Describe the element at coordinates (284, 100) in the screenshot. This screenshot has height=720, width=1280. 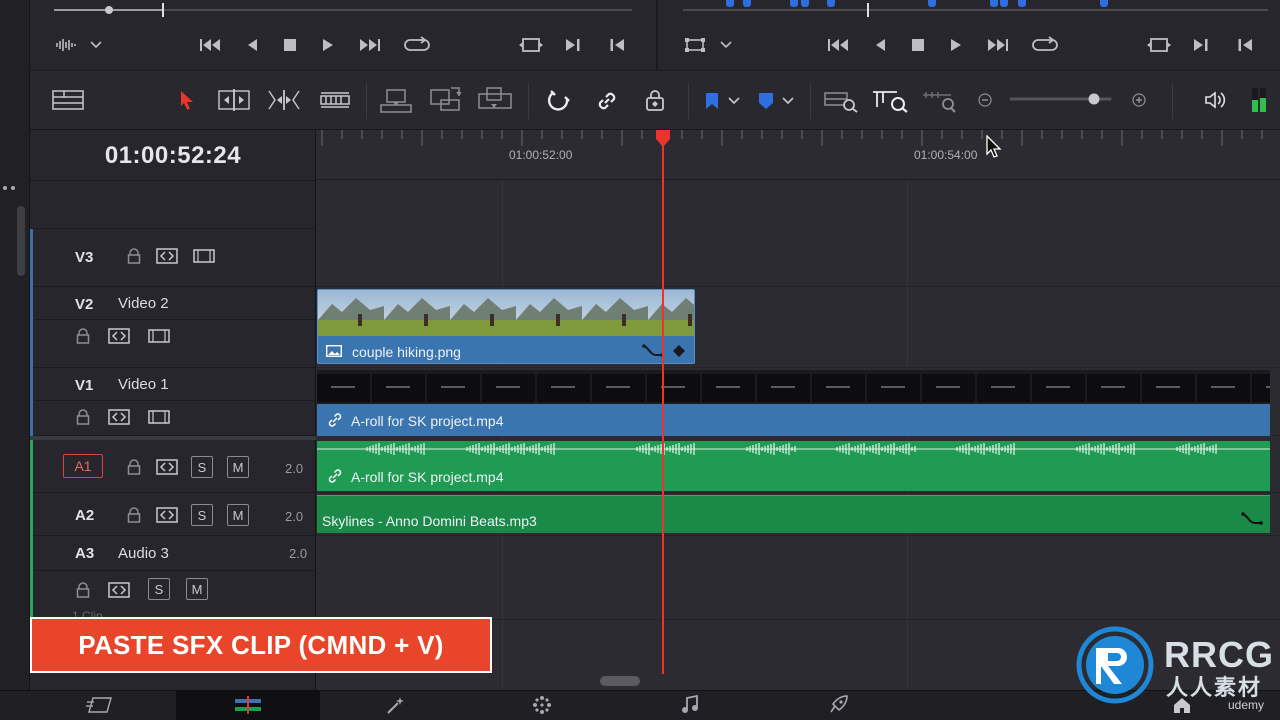
I see `dynamic-trim-icon` at that location.